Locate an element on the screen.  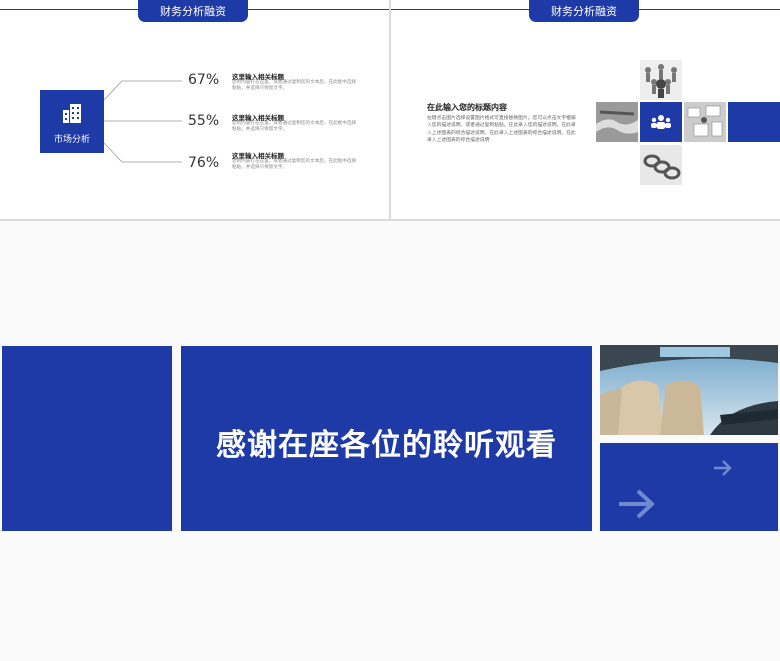
photo-chain is located at coordinates (661, 165).